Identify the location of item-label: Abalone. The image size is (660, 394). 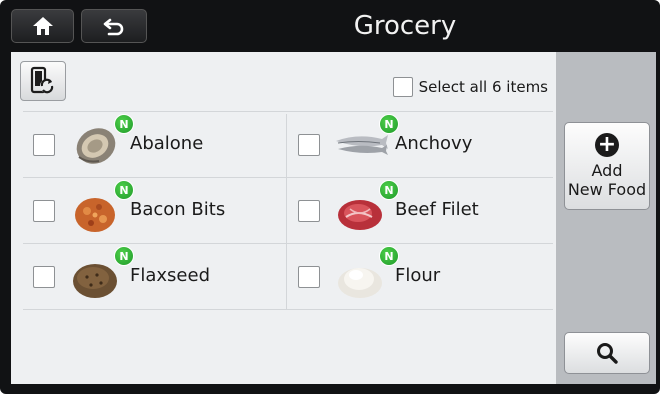
(167, 143).